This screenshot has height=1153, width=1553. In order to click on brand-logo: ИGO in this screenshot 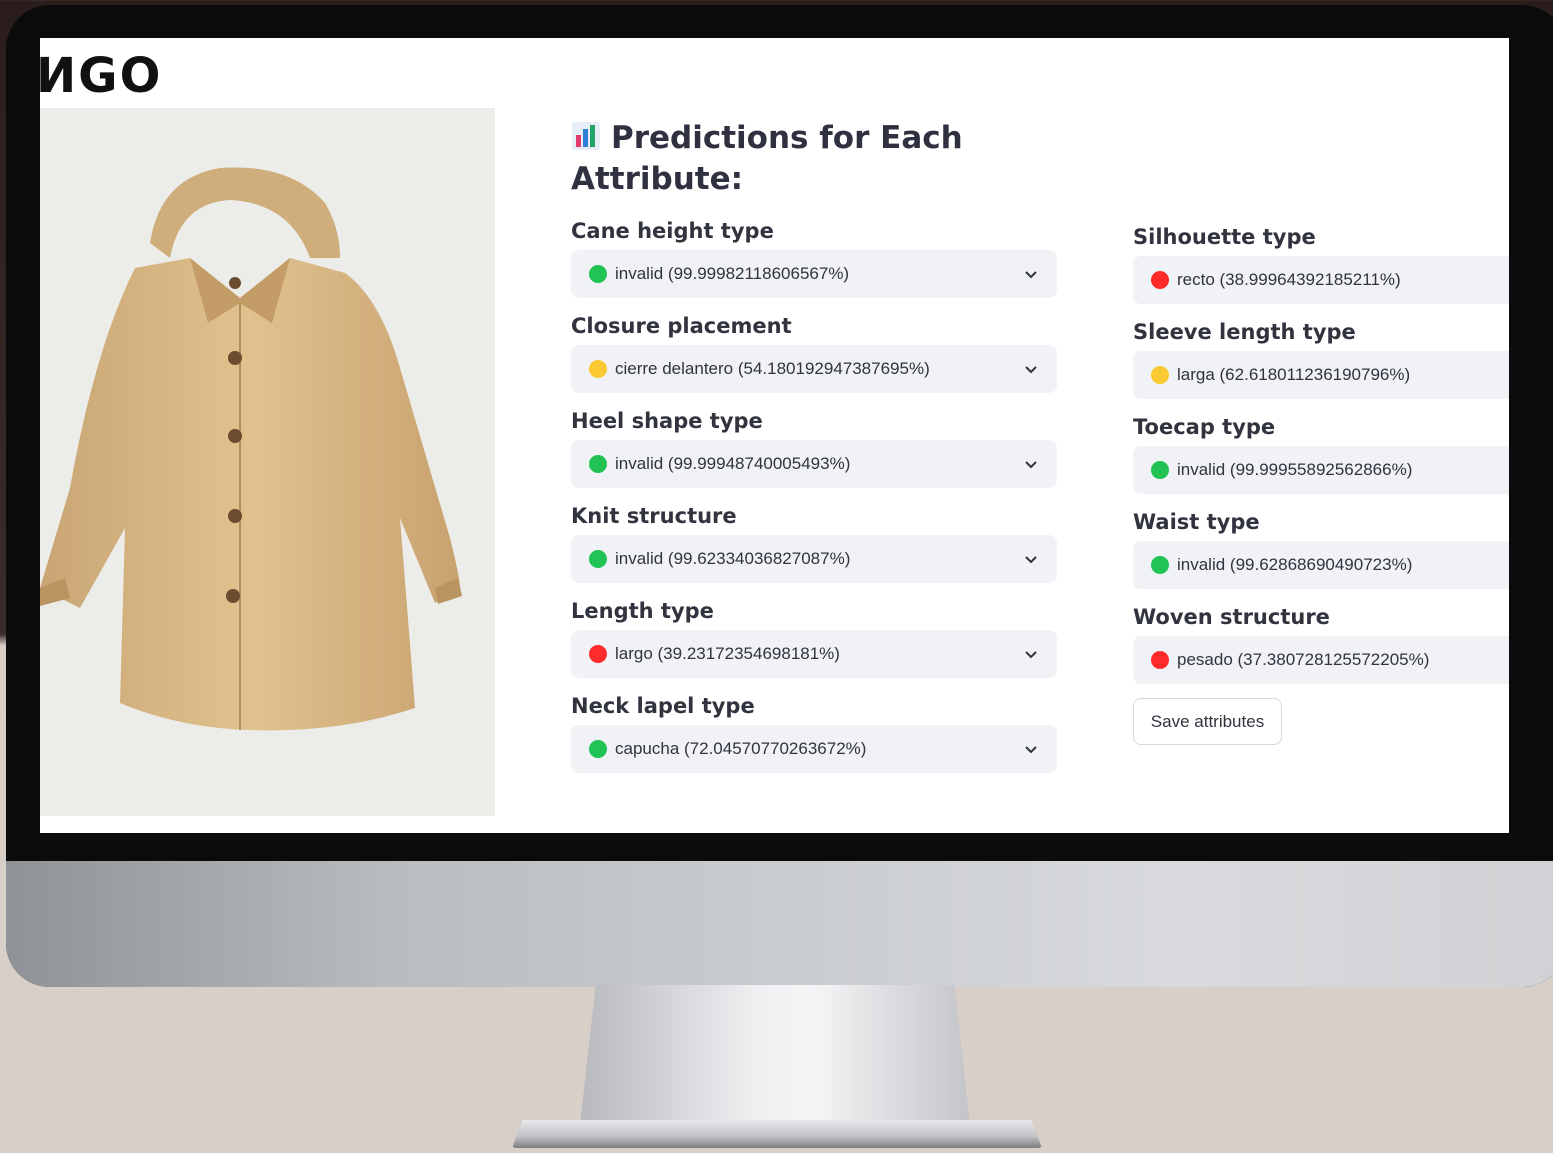, I will do `click(101, 76)`.